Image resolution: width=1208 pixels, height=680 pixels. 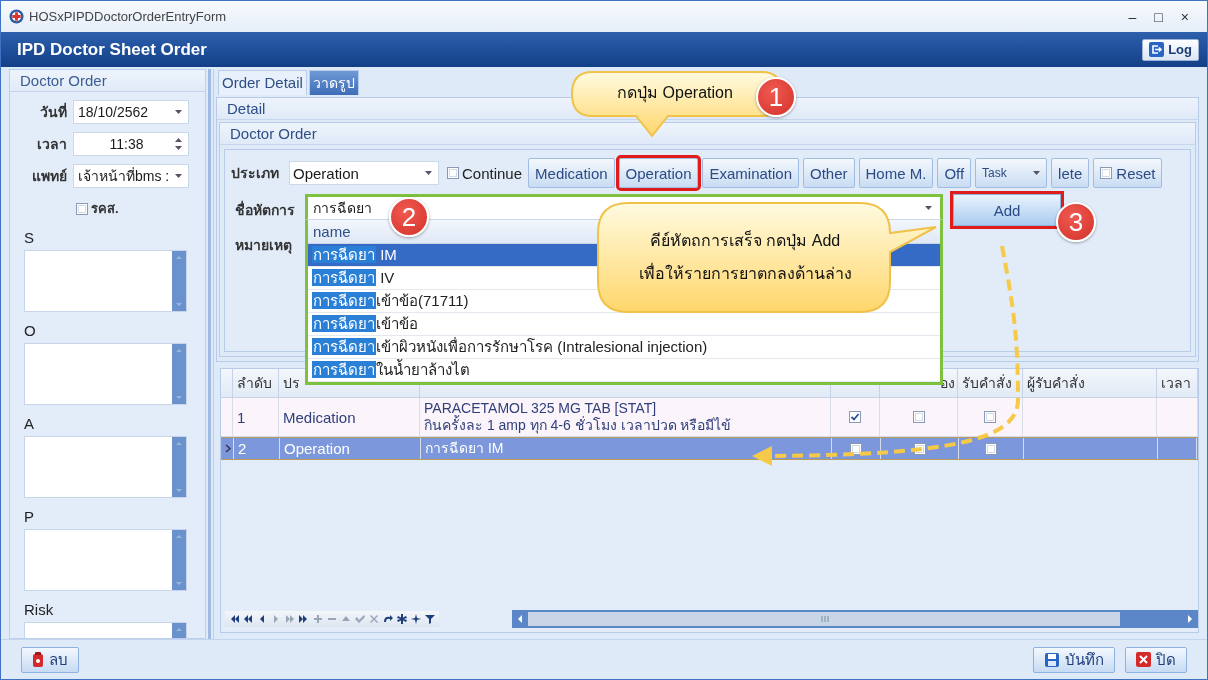 I want to click on memo-label: S, so click(x=29, y=238).